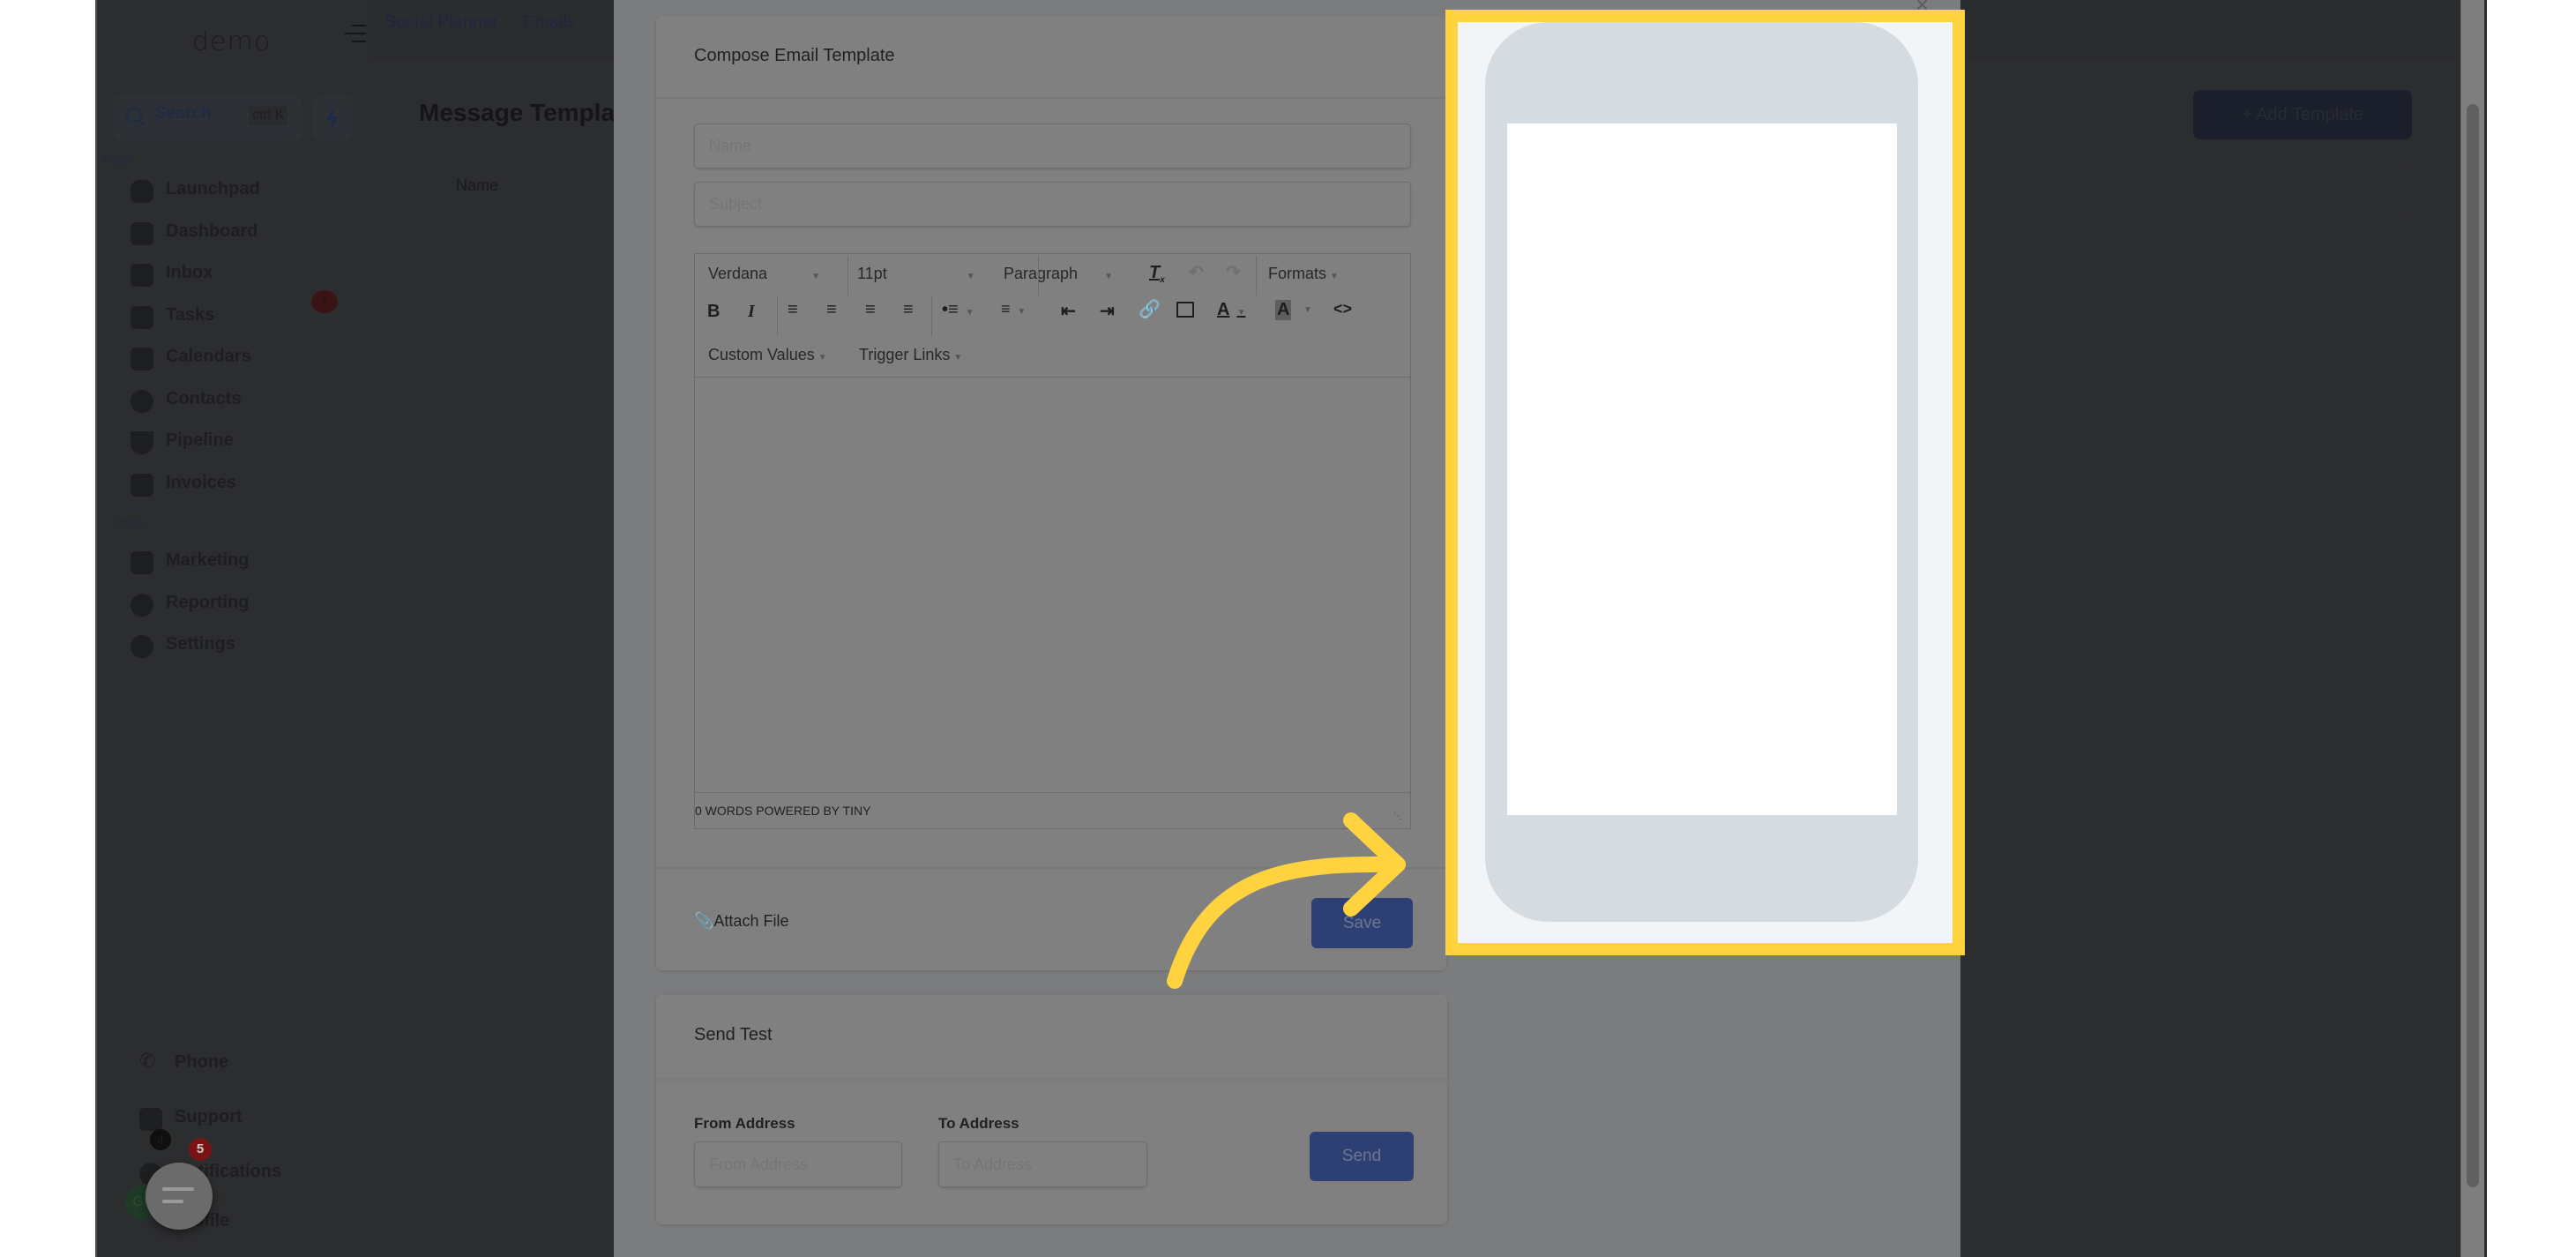 The image size is (2576, 1257). I want to click on to-address-input, so click(1042, 1164).